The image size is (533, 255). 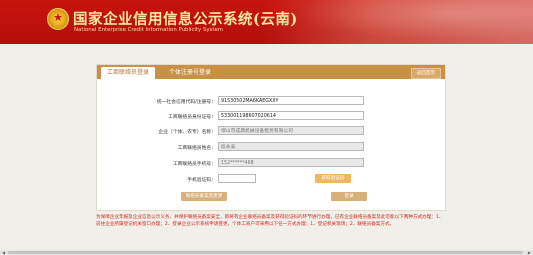 I want to click on back-home-button: 返回首页, so click(x=425, y=73).